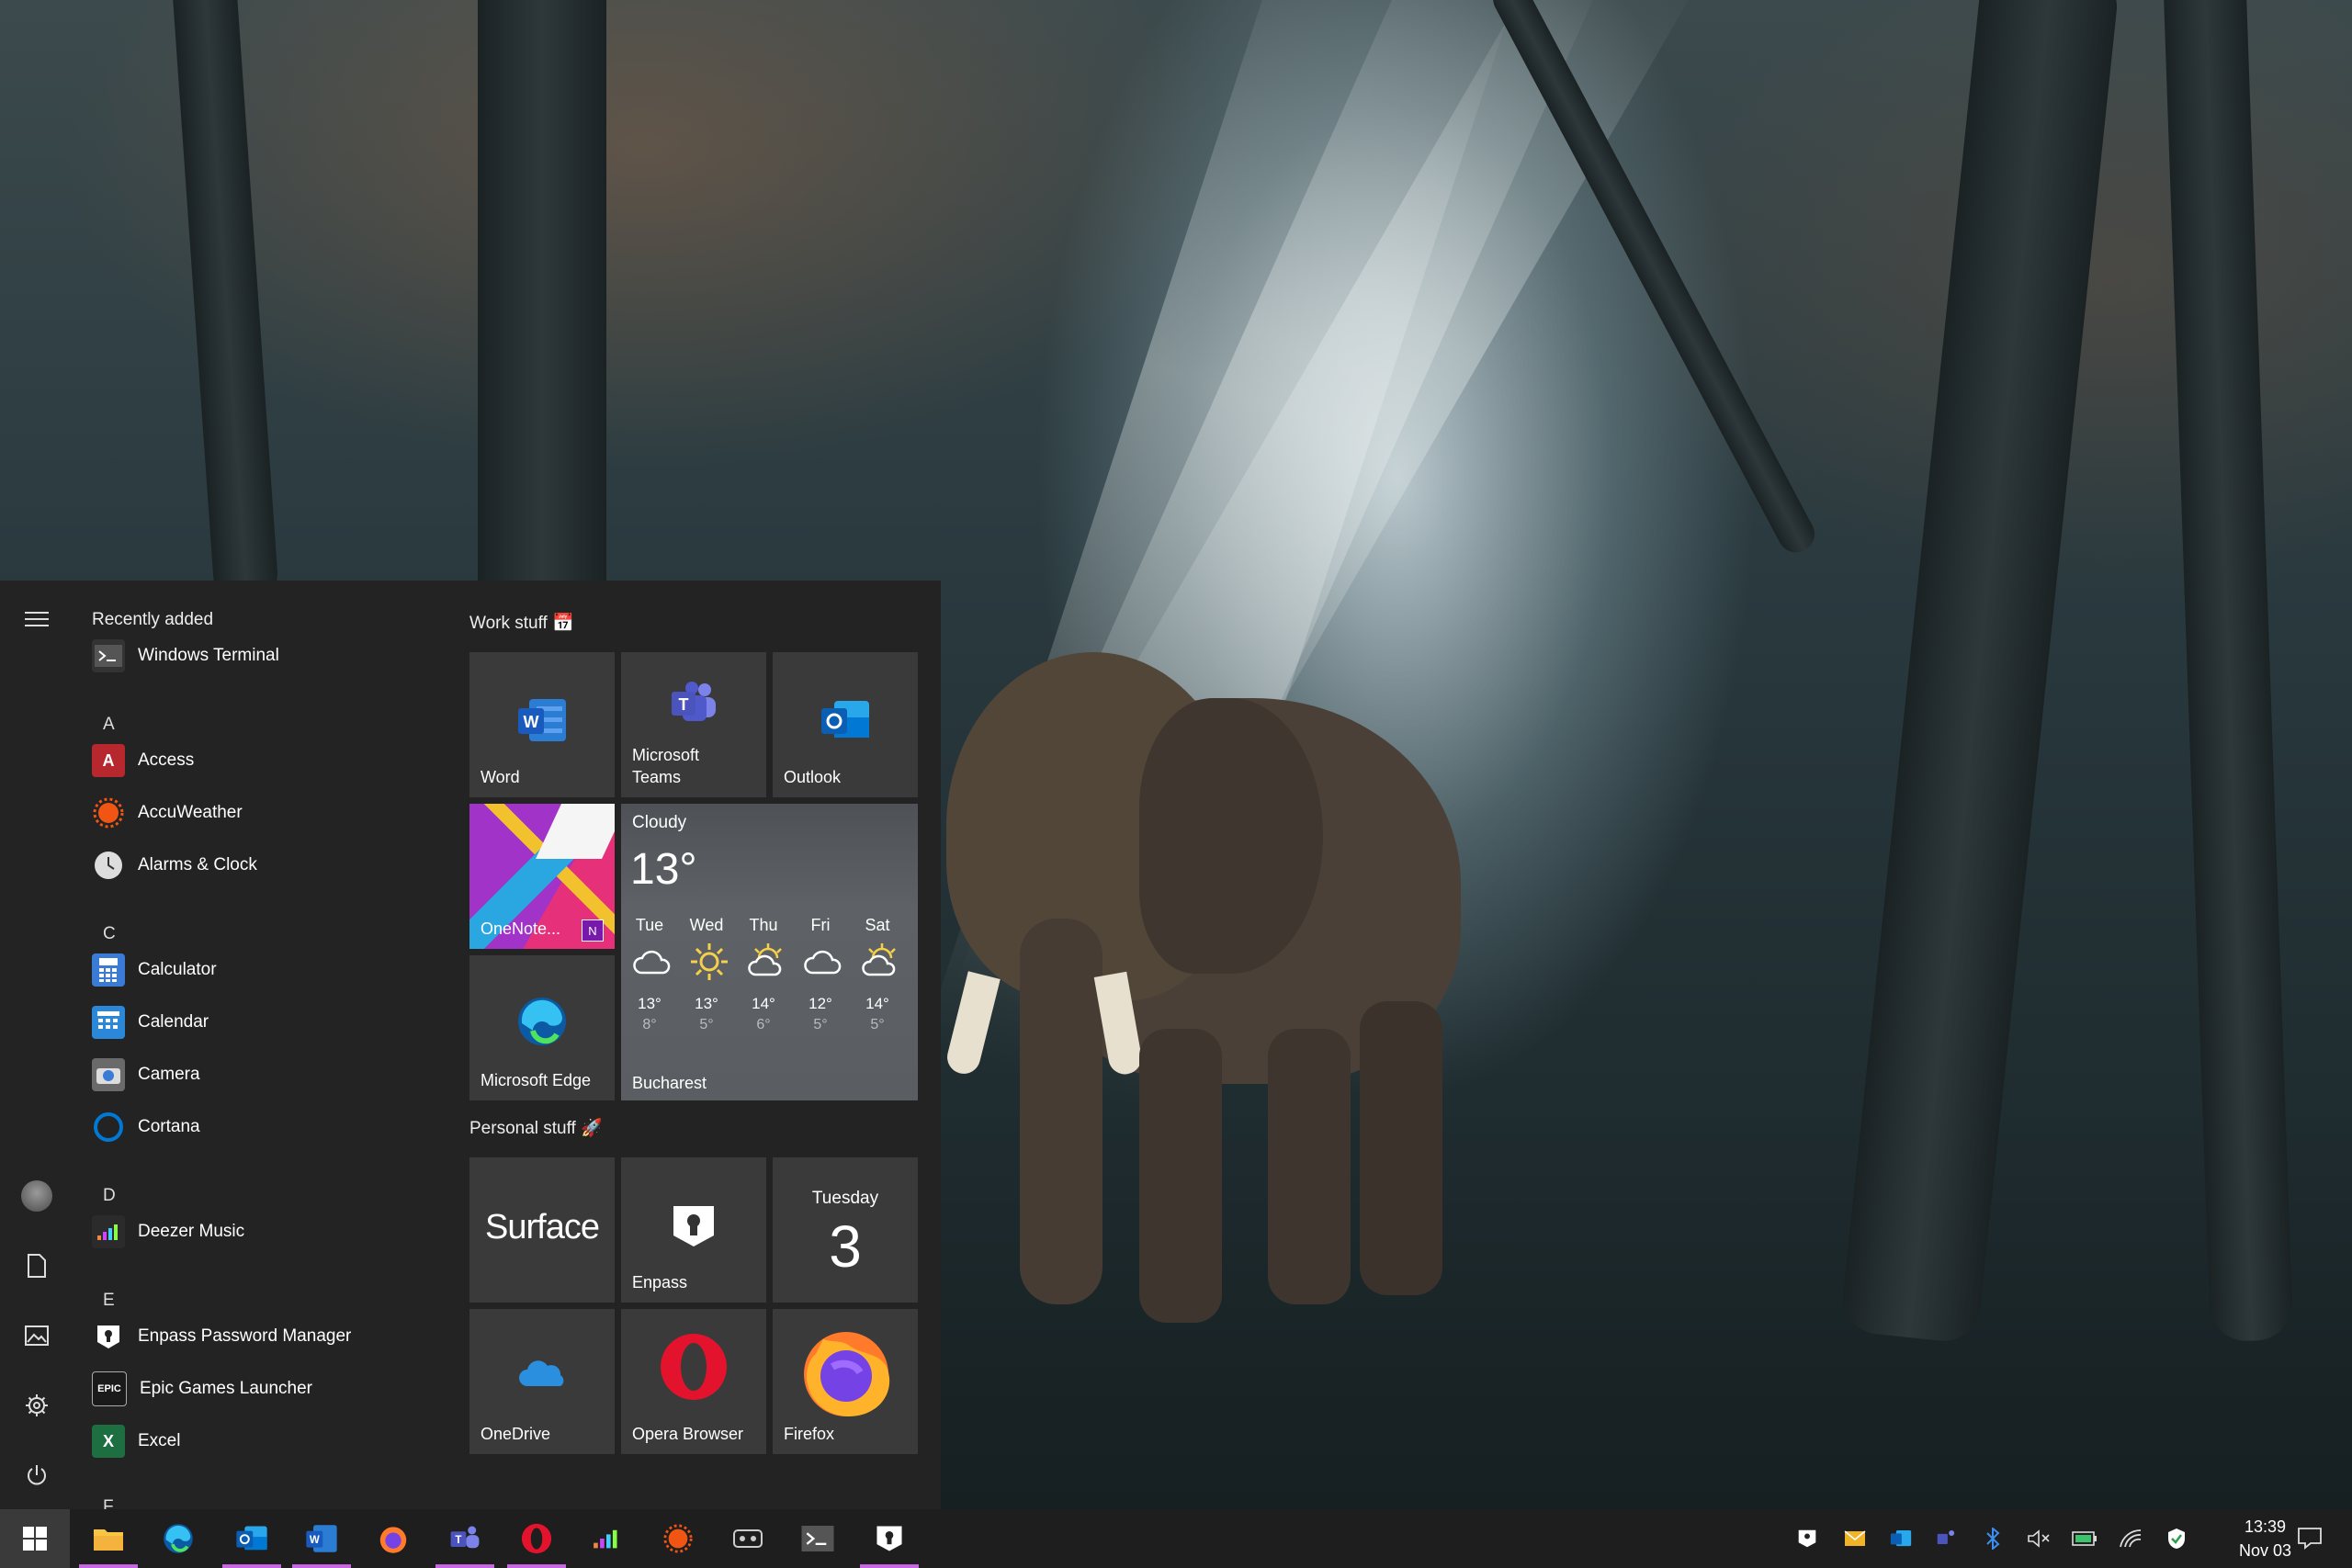  Describe the element at coordinates (881, 963) in the screenshot. I see `partly-sunny-icon` at that location.